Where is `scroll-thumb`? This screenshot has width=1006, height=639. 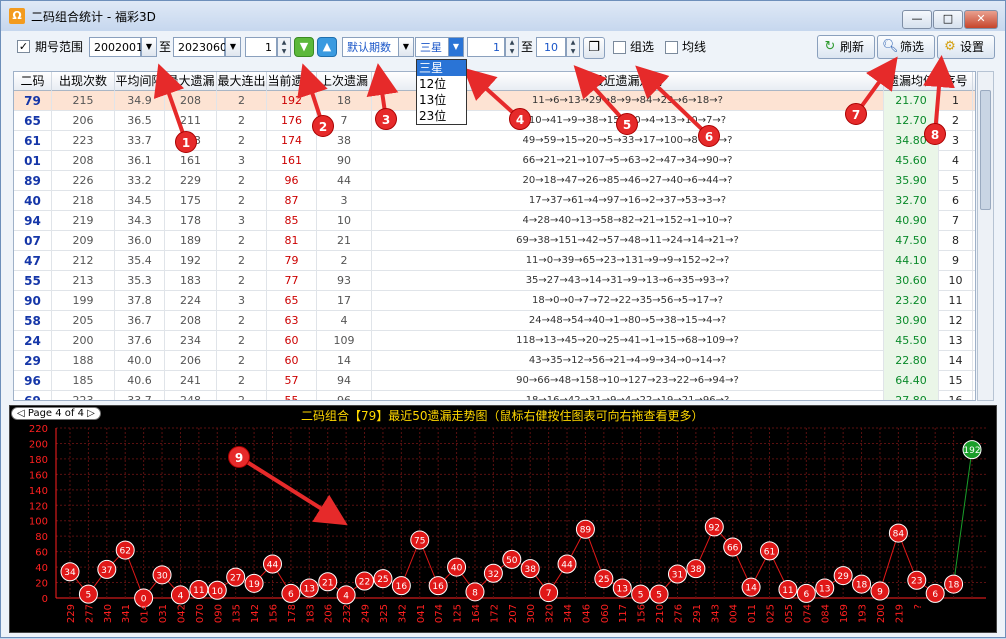
scroll-thumb is located at coordinates (985, 150).